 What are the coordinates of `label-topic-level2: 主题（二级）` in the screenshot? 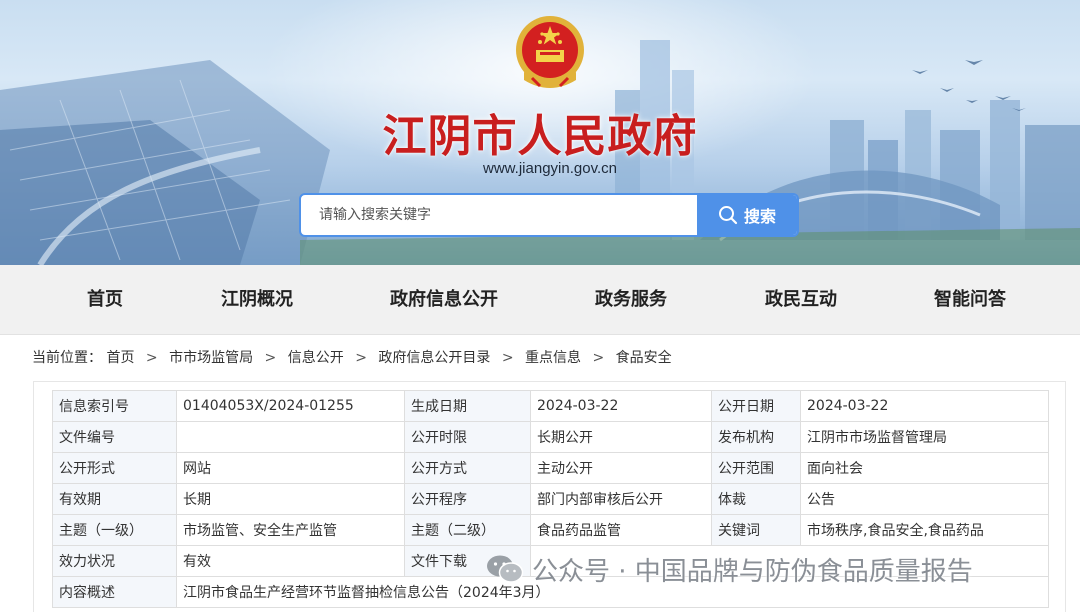 It's located at (467, 530).